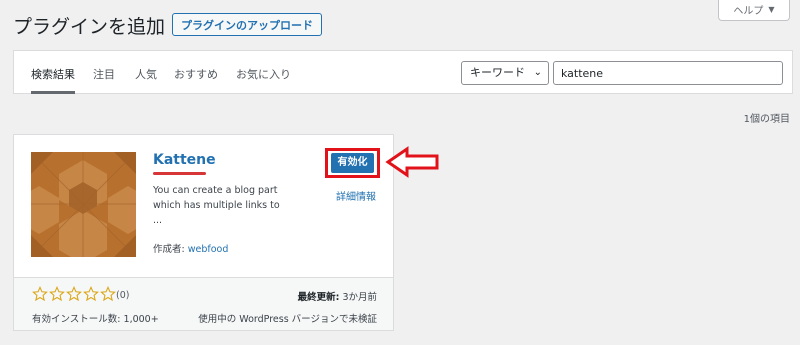  I want to click on tab-recommended: おすすめ, so click(196, 74).